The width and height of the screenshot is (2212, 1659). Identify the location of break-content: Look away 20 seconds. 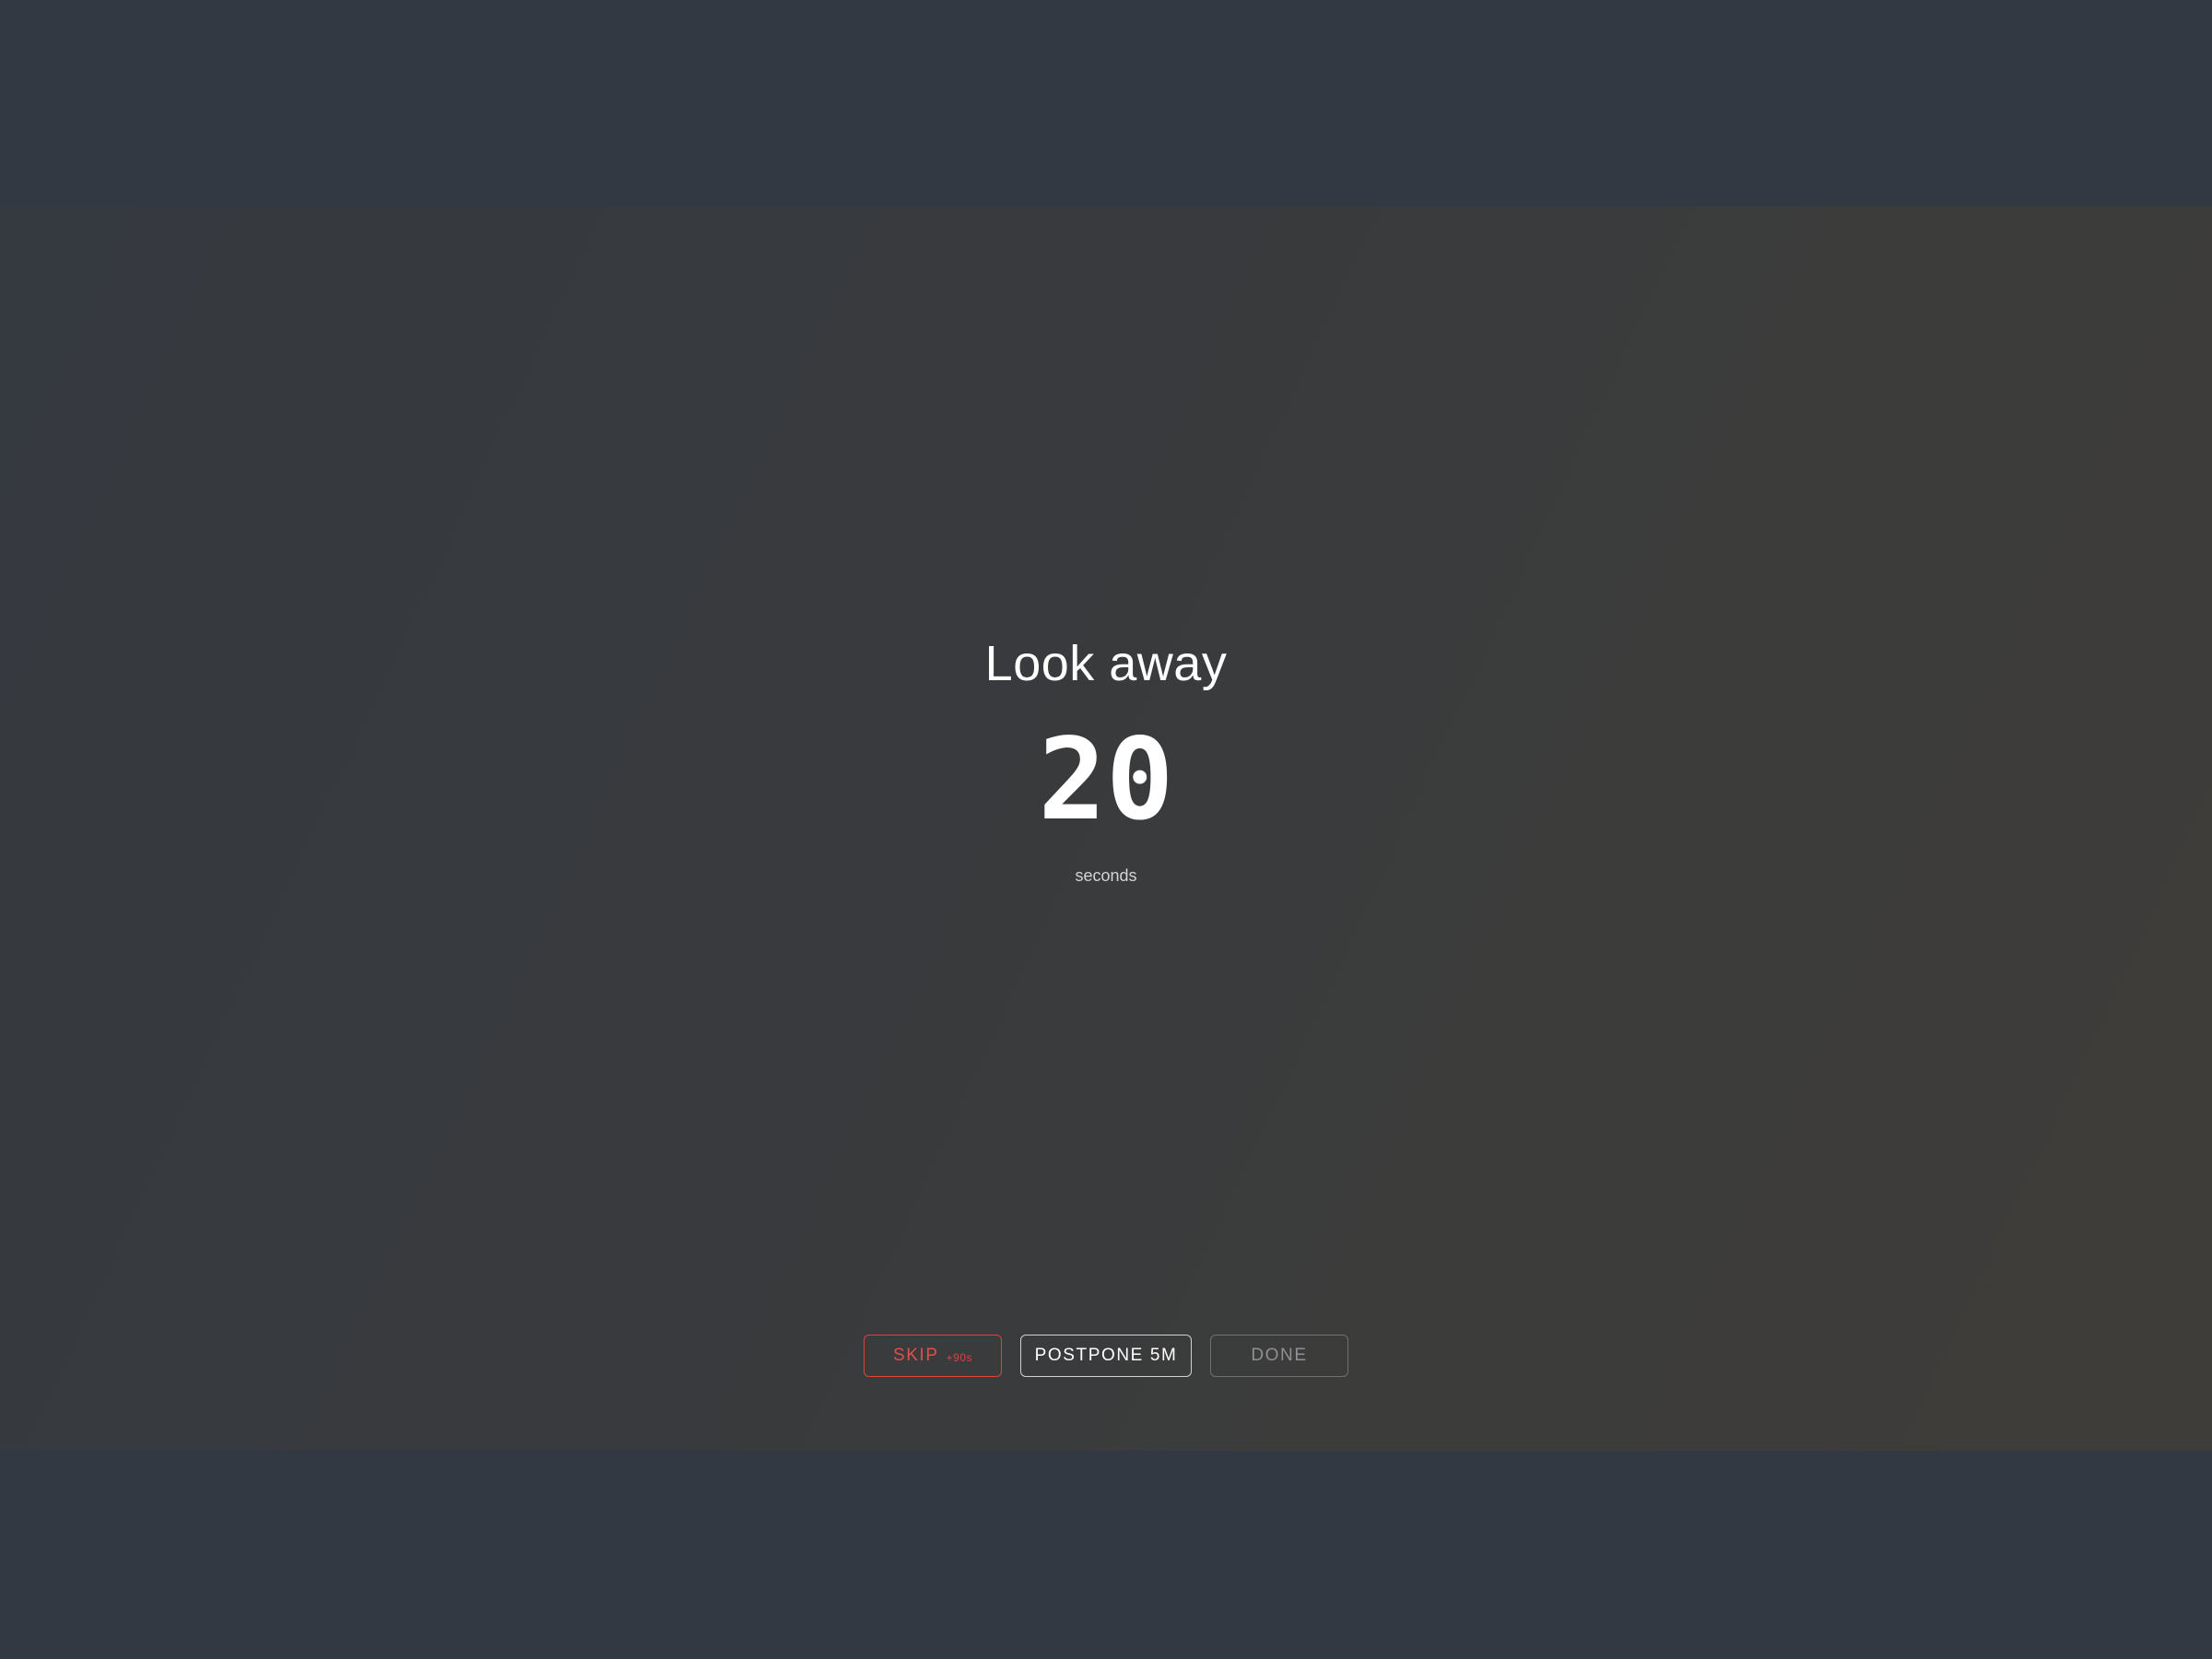
(1106, 761).